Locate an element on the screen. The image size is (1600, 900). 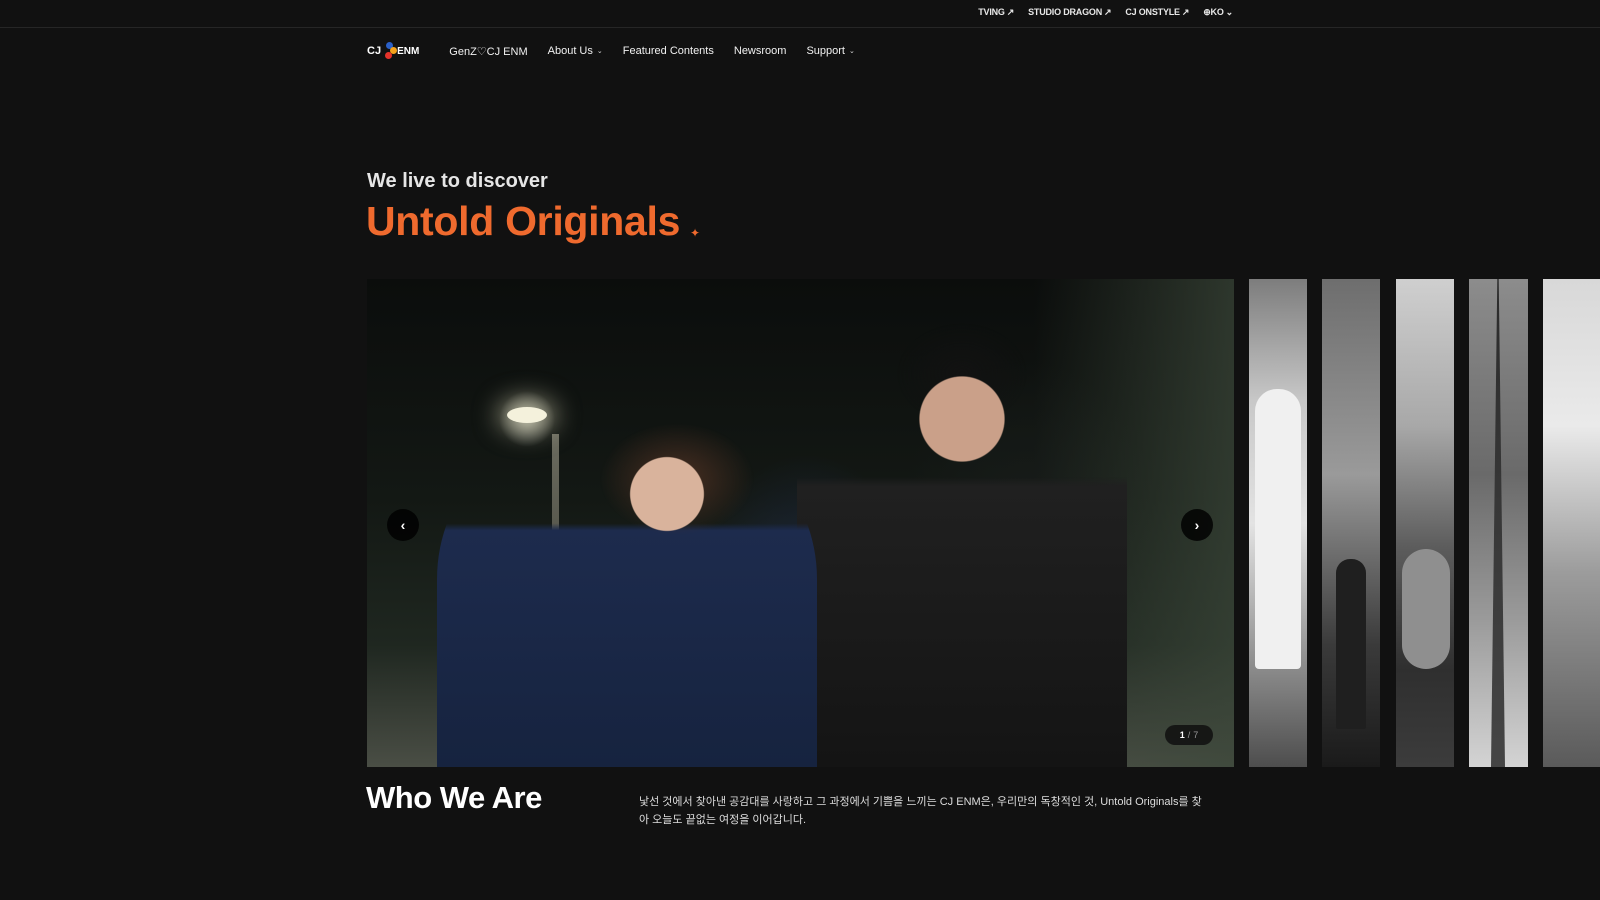
nav-item-about-us: About Us ⌄ is located at coordinates (575, 51).